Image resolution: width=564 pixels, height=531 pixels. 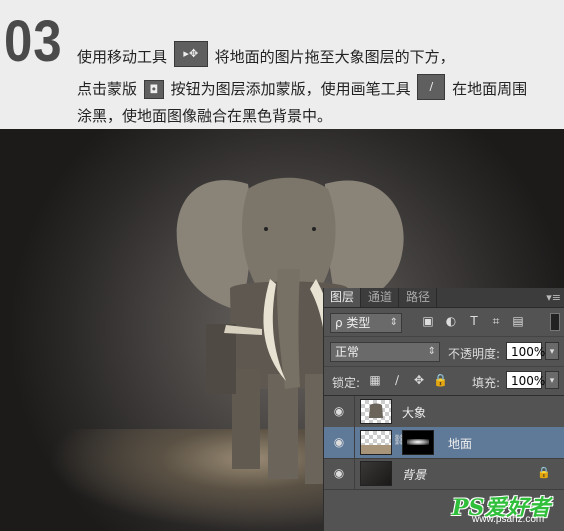 I want to click on move-tool-icon: ▸✥, so click(x=190, y=53).